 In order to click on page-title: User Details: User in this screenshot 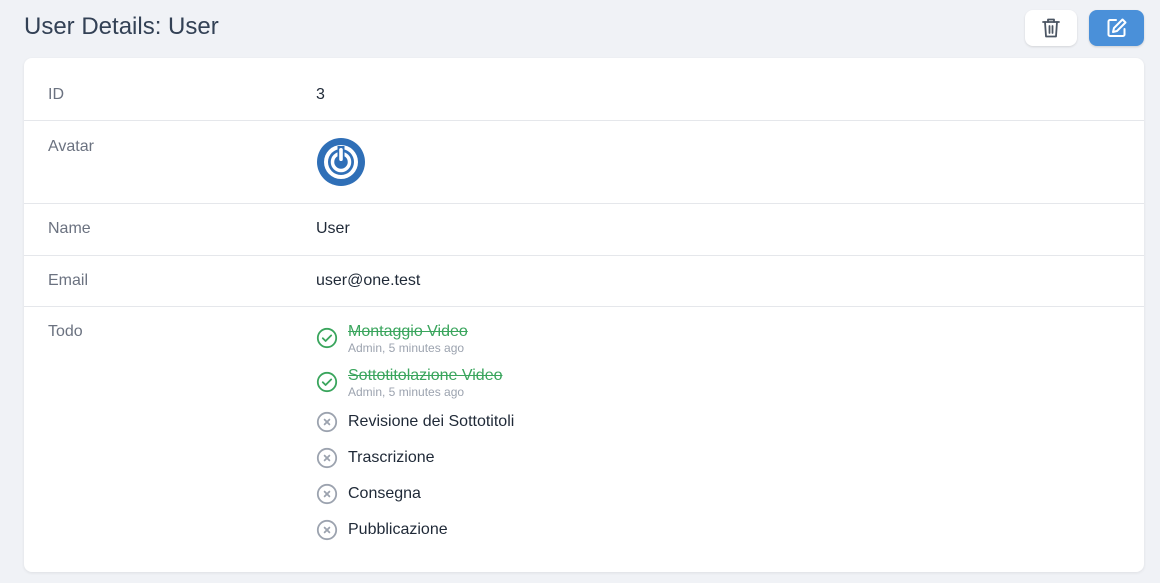, I will do `click(121, 26)`.